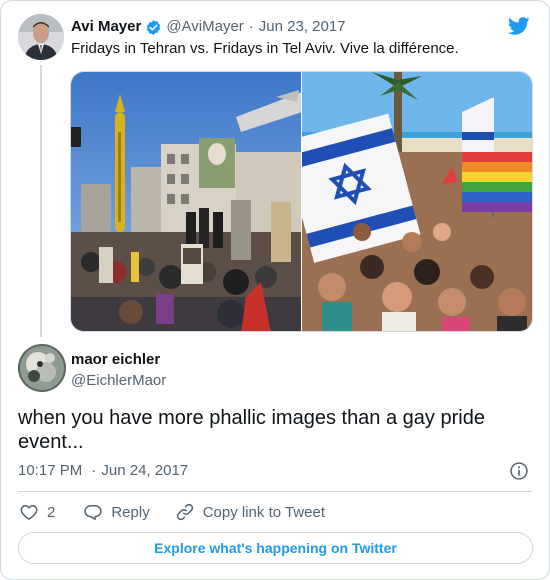 Image resolution: width=550 pixels, height=580 pixels. What do you see at coordinates (130, 512) in the screenshot?
I see `reply-label: Reply` at bounding box center [130, 512].